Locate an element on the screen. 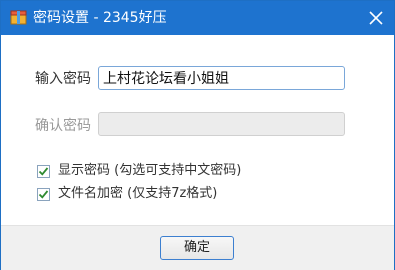 The image size is (395, 270). show-password-checkbox is located at coordinates (43, 171).